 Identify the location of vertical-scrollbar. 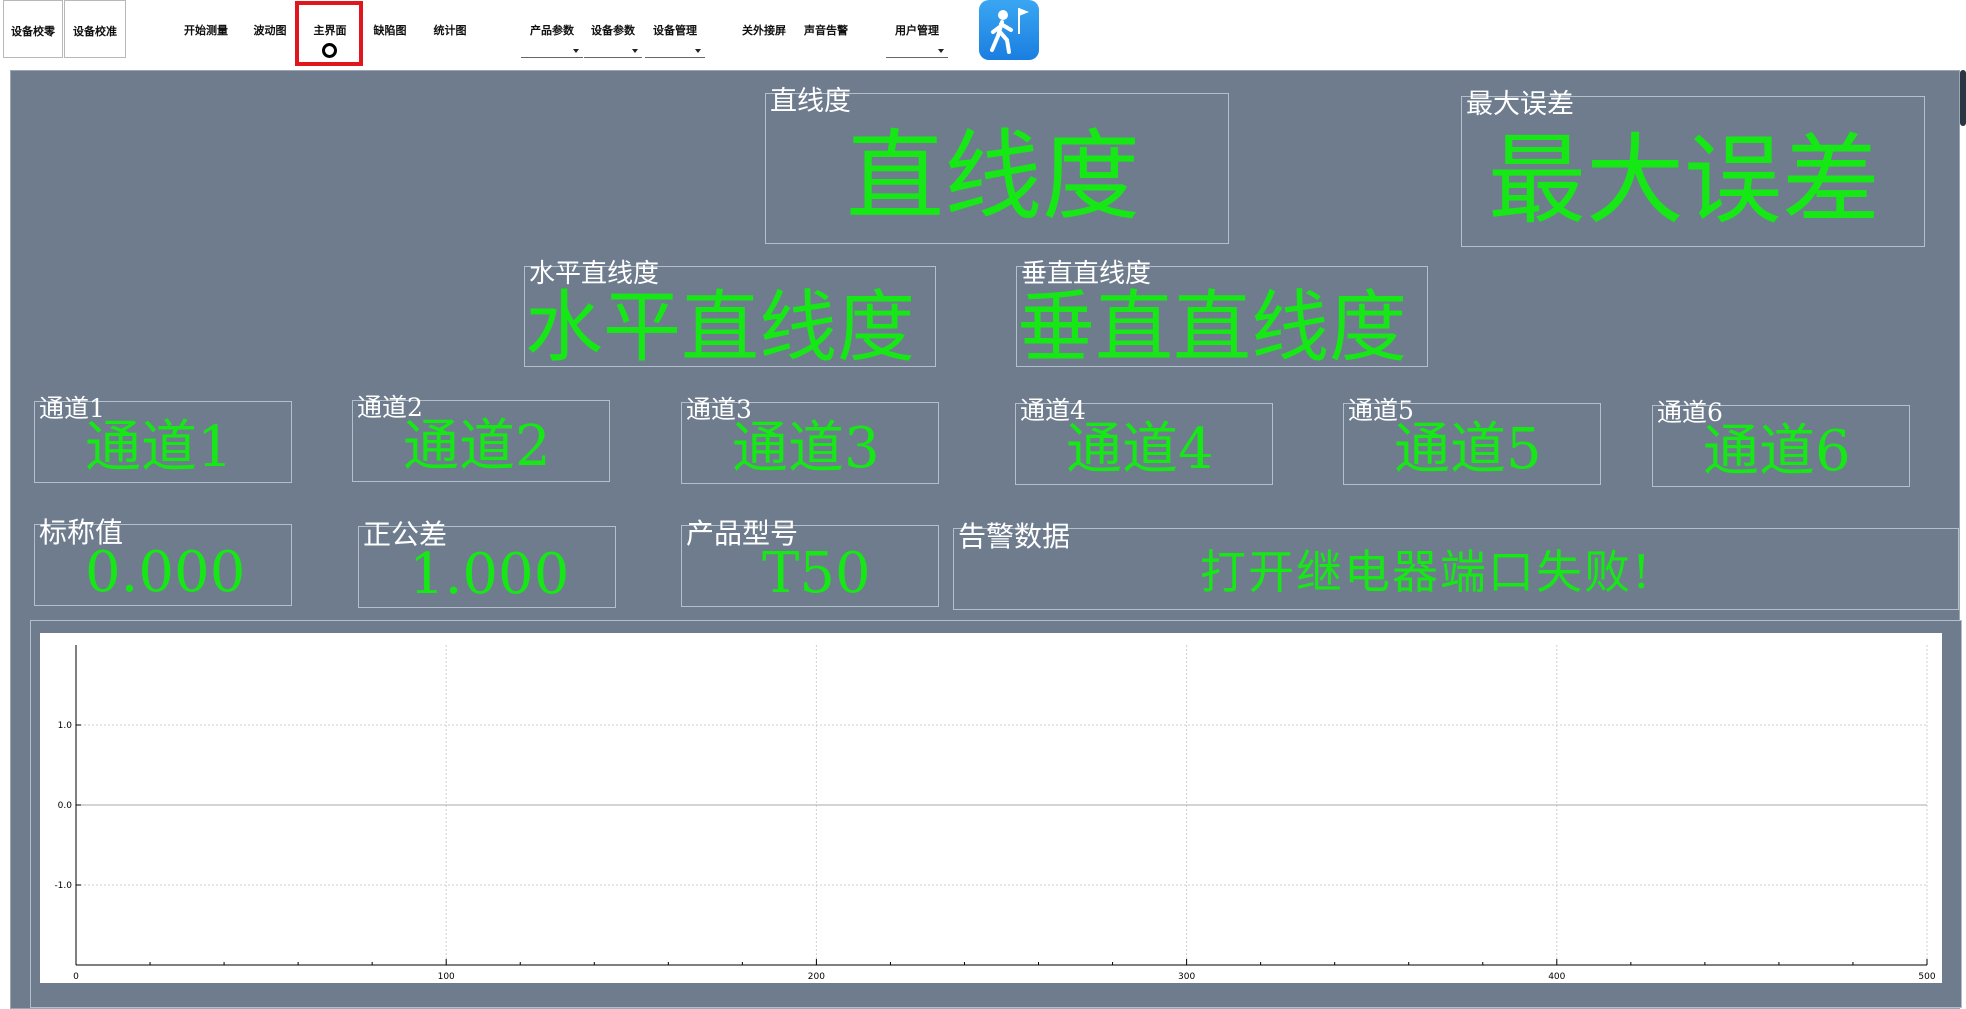
(1963, 98).